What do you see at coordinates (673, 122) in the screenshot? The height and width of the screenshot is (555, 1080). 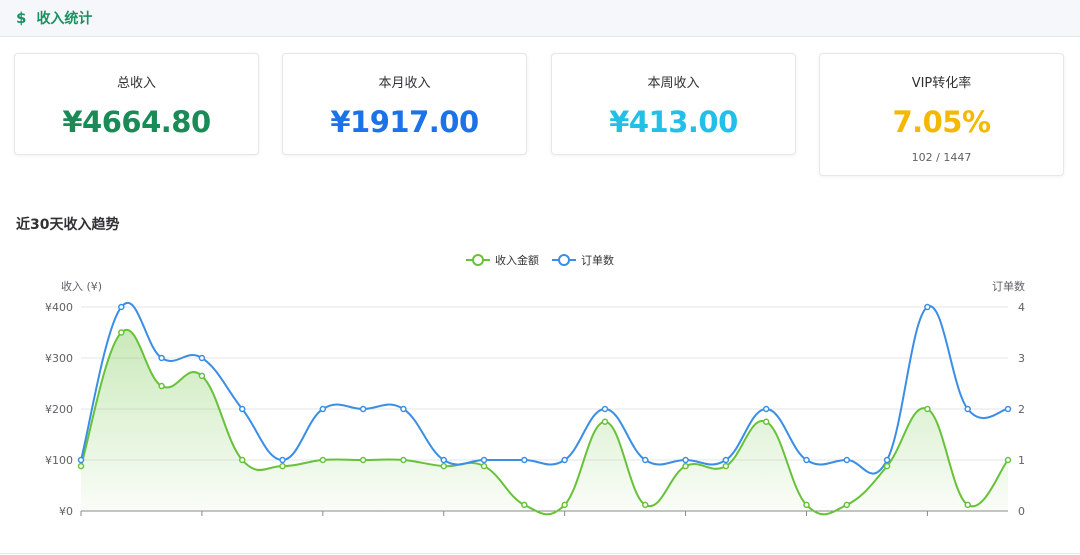 I see `card-value: ¥413.00` at bounding box center [673, 122].